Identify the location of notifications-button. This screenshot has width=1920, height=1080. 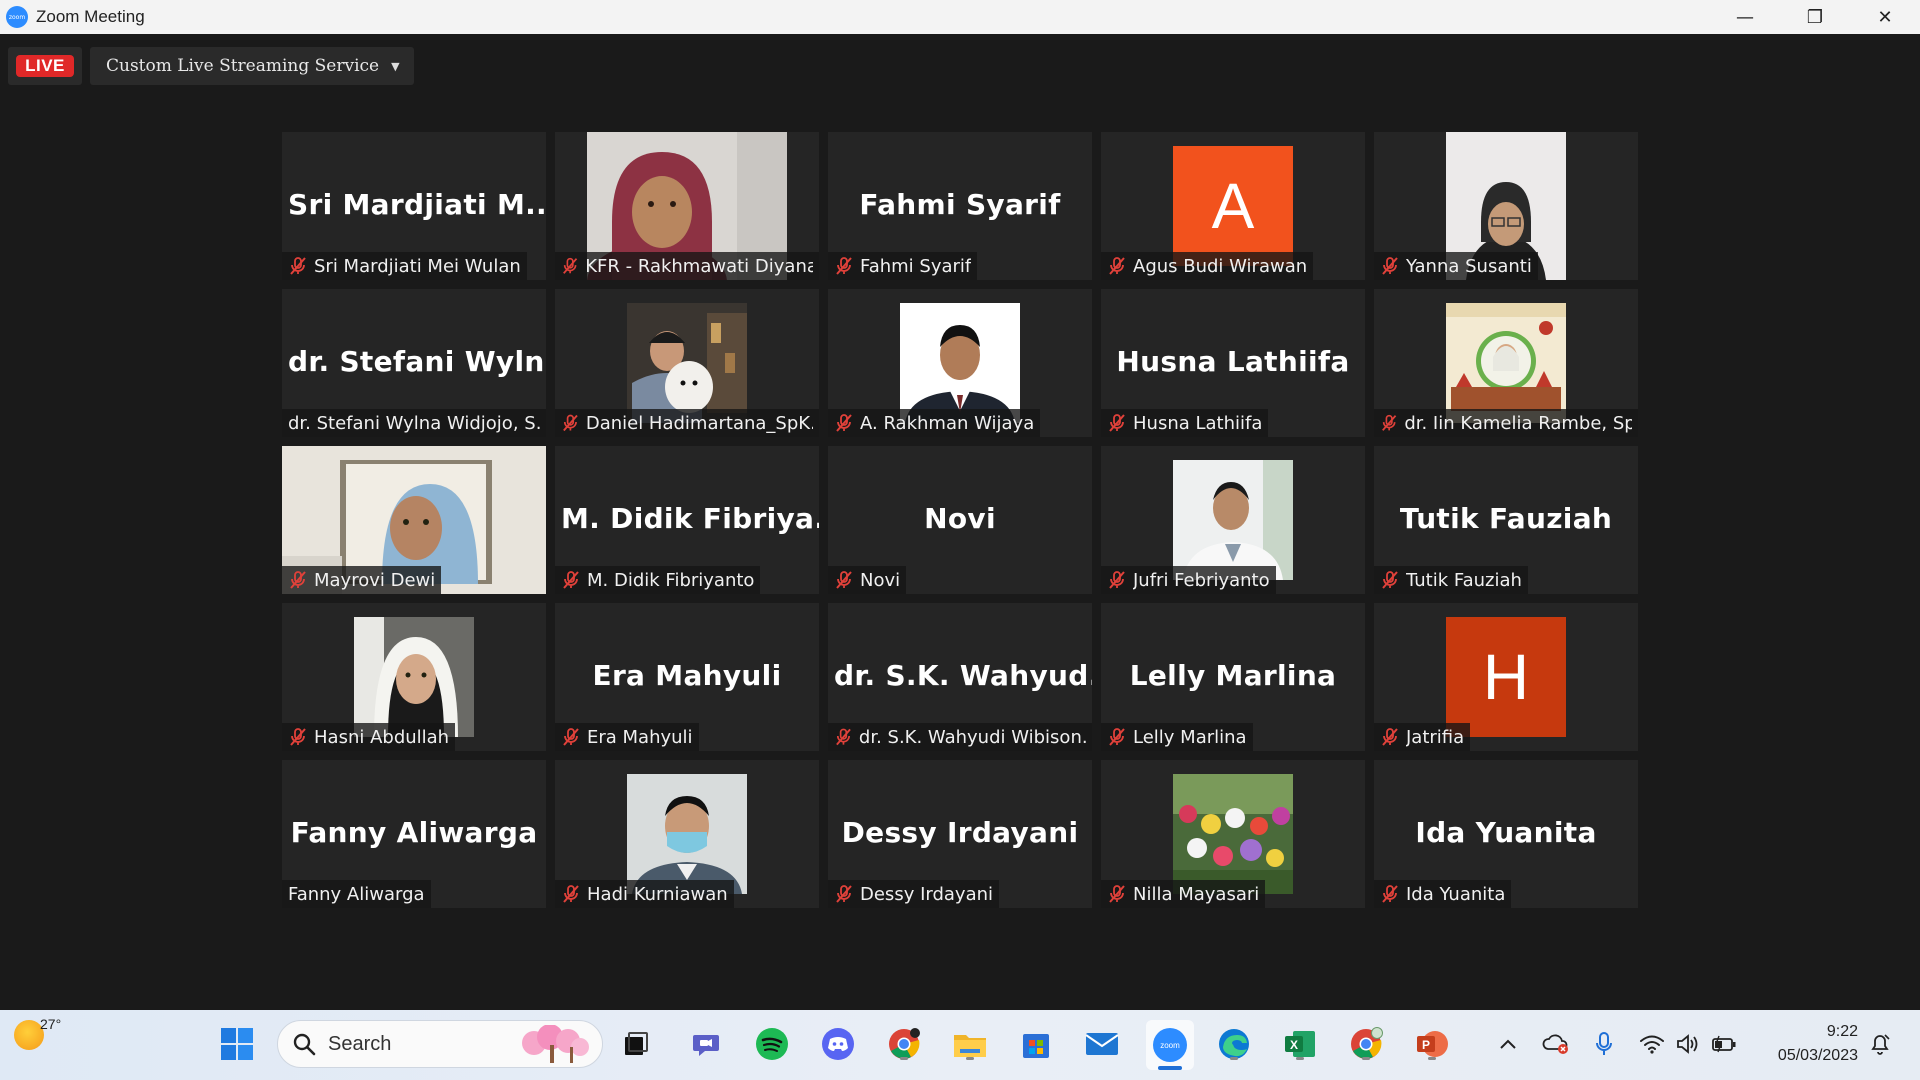
(1880, 1044).